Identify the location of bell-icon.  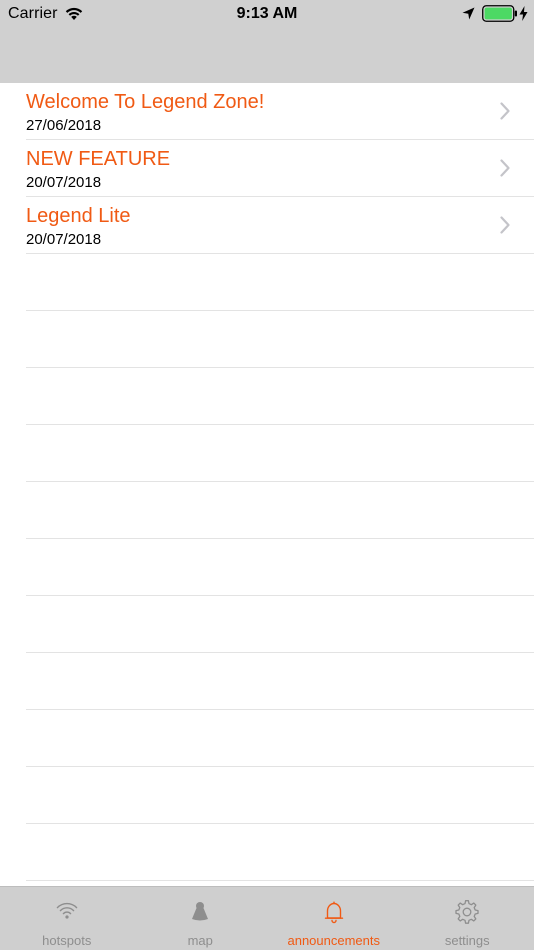
(333, 912).